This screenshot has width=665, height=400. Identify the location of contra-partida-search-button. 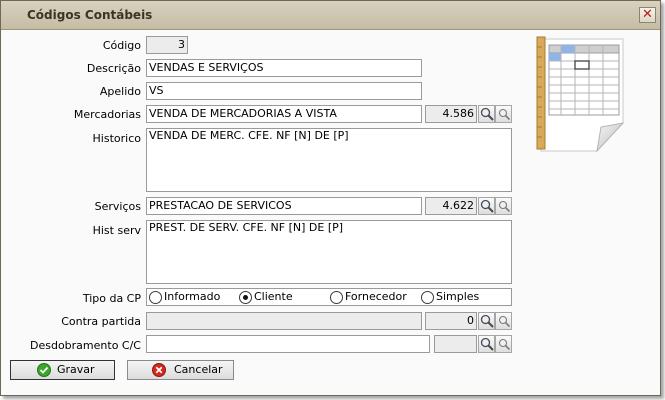
(486, 321).